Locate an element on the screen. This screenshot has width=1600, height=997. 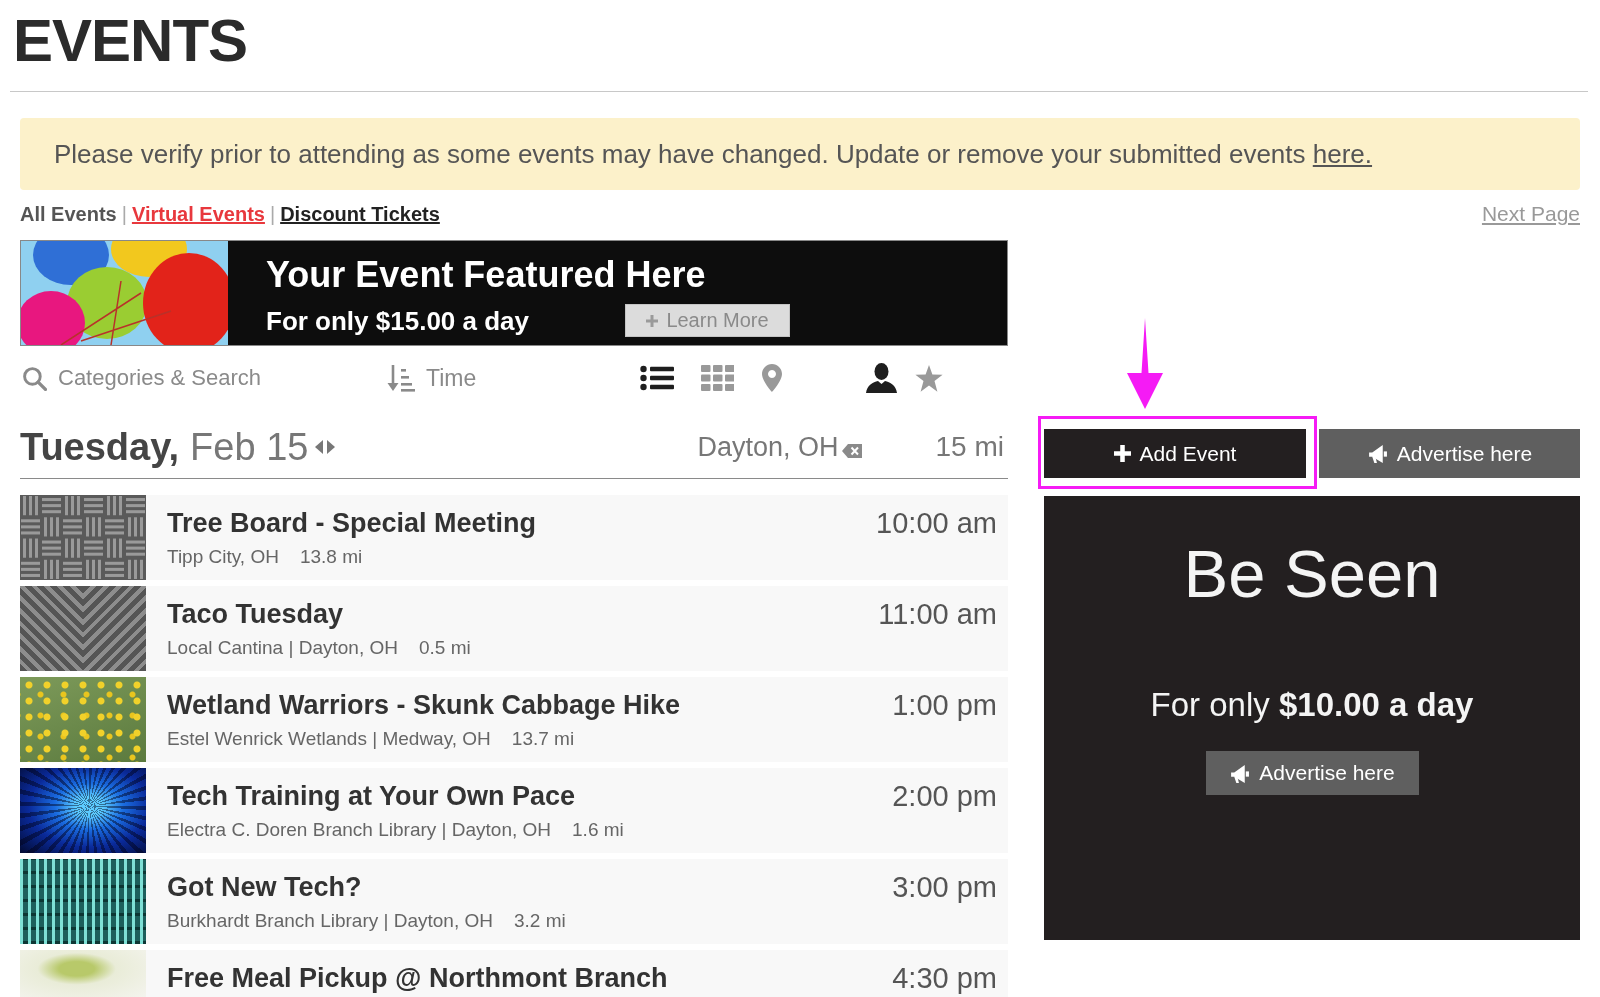
event-title: Tech Training at Your Own Pace is located at coordinates (371, 796).